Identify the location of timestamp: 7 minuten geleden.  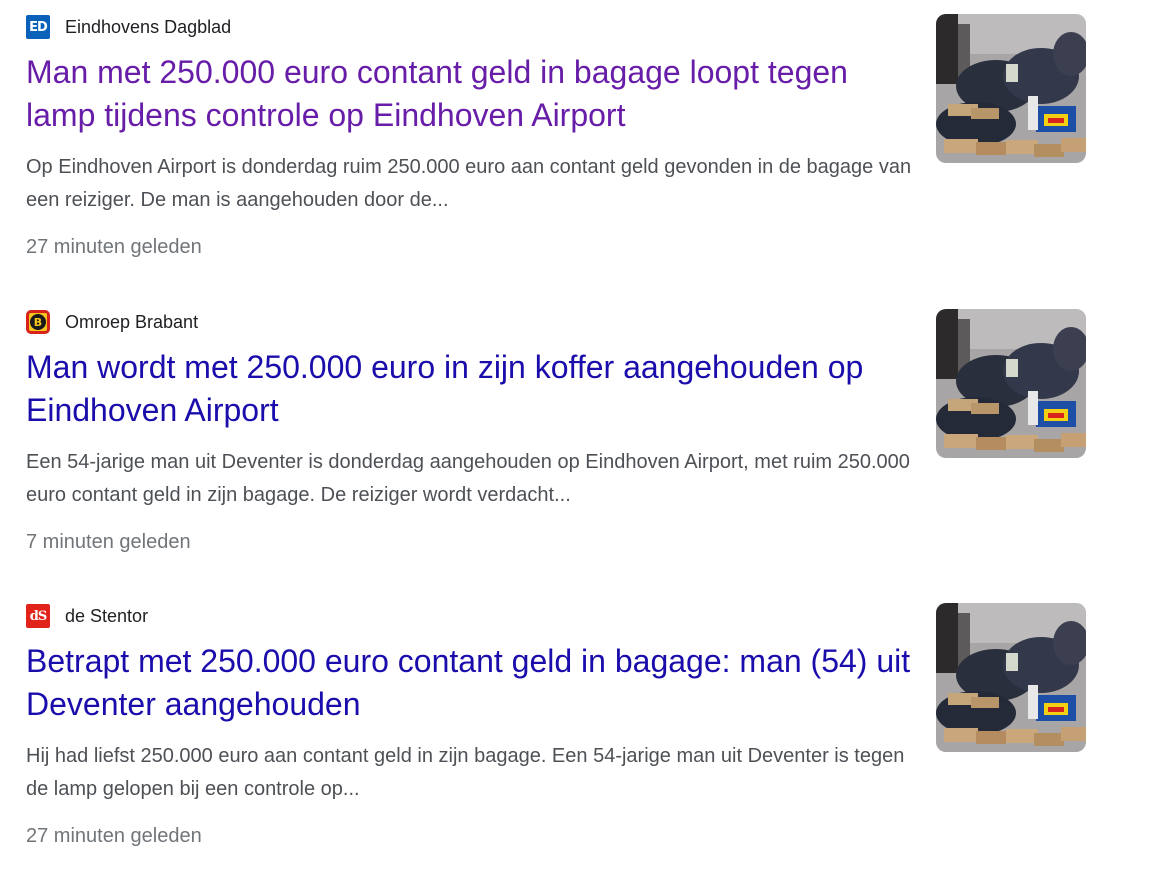
(108, 542).